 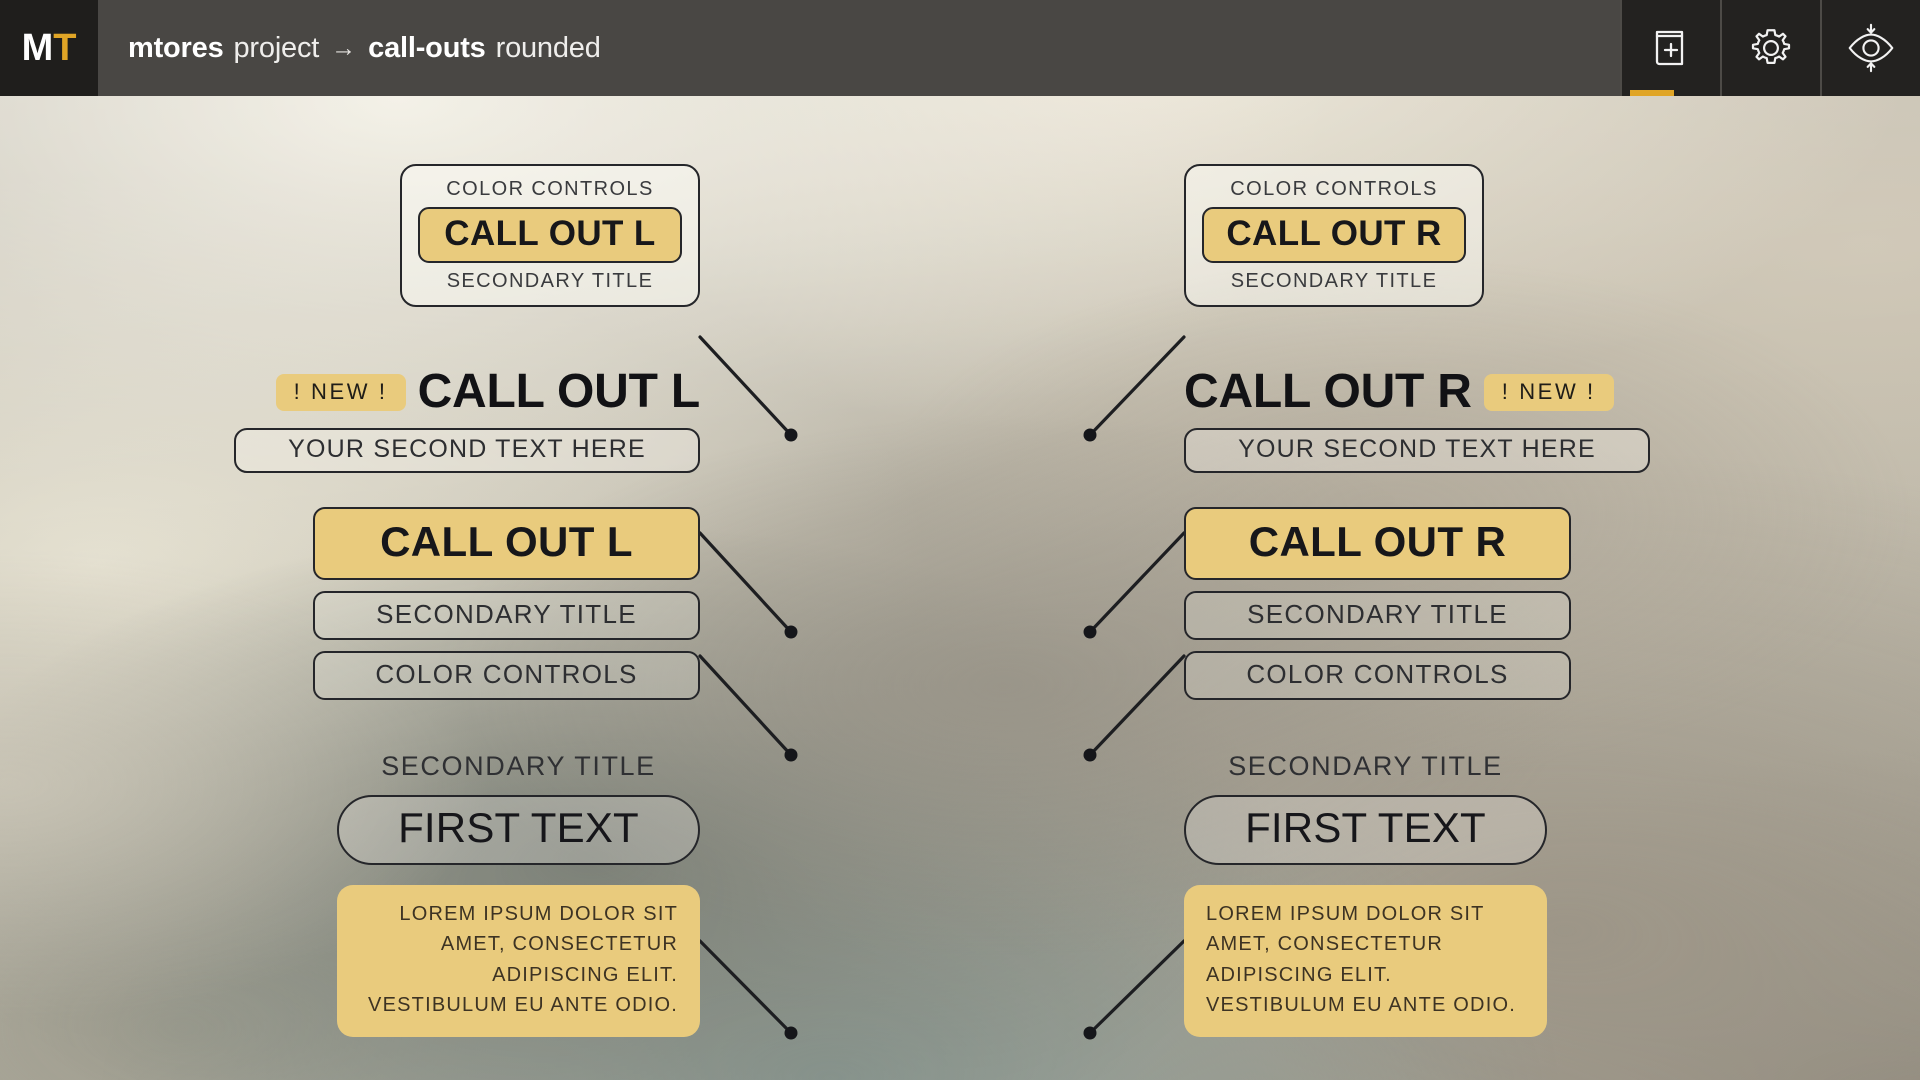 What do you see at coordinates (1417, 420) in the screenshot?
I see `callout-title-bar-right: CALL OUT R ! NEW ! YOUR SECOND TEXT HERE` at bounding box center [1417, 420].